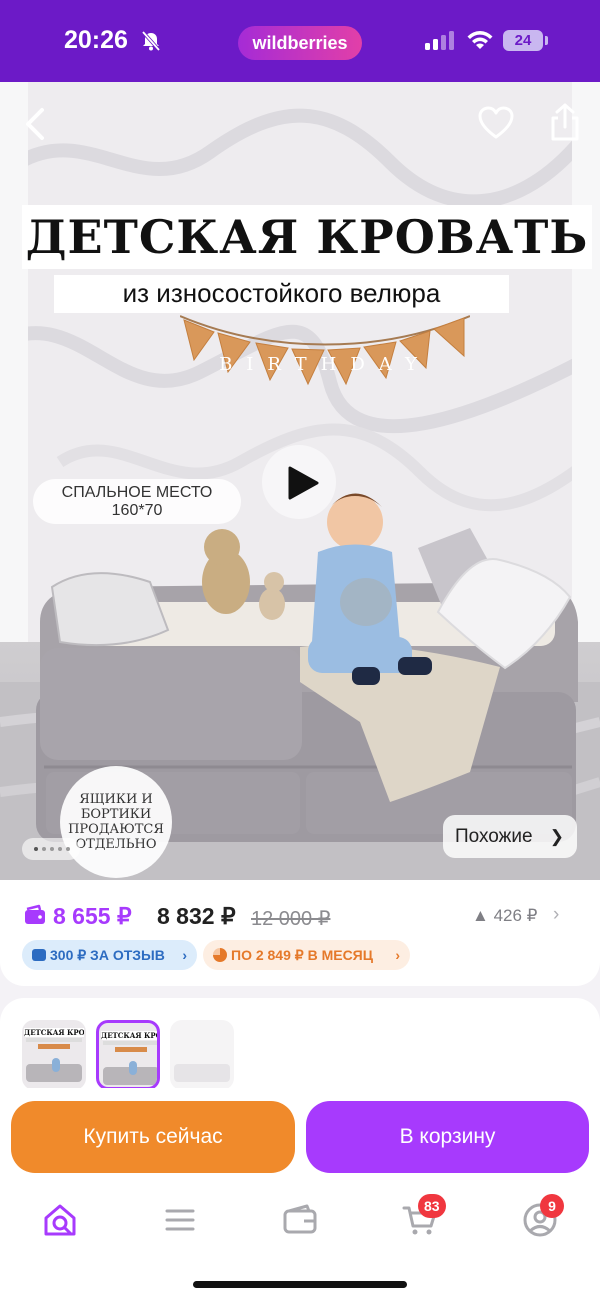 The height and width of the screenshot is (1300, 600). I want to click on price-history-button: ▲ 426 ₽, so click(504, 916).